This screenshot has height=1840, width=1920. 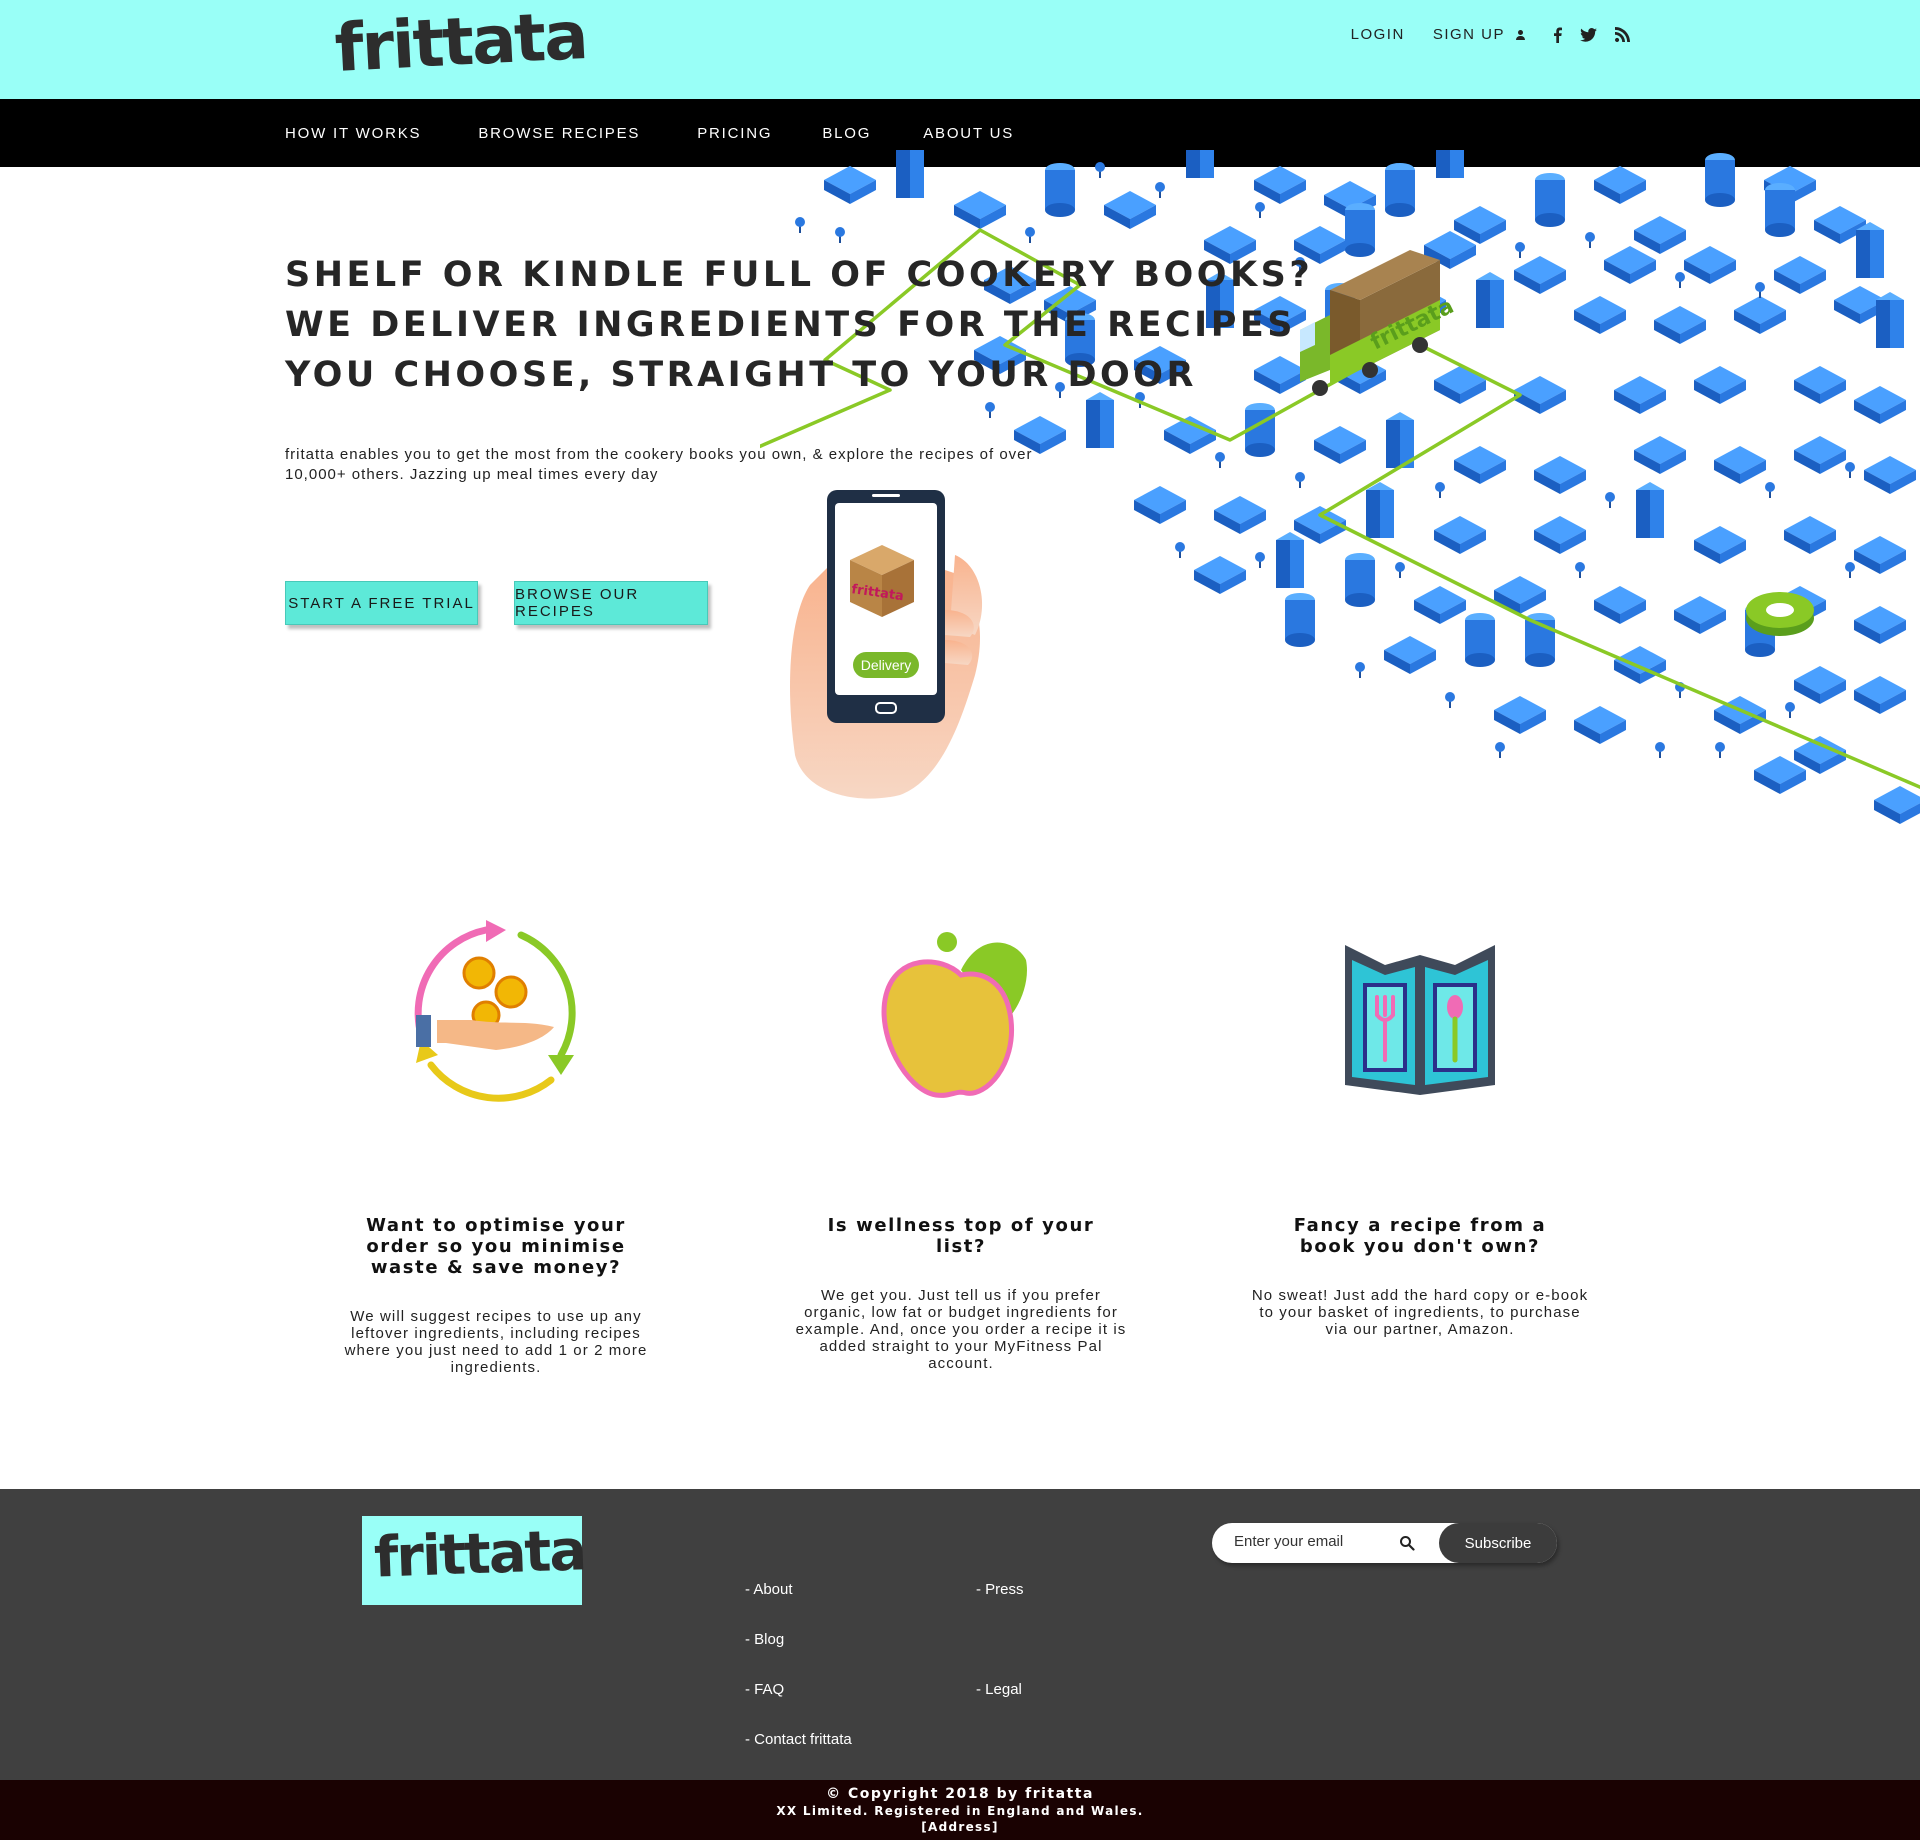 I want to click on footer-logo-box: frittata, so click(x=474, y=1560).